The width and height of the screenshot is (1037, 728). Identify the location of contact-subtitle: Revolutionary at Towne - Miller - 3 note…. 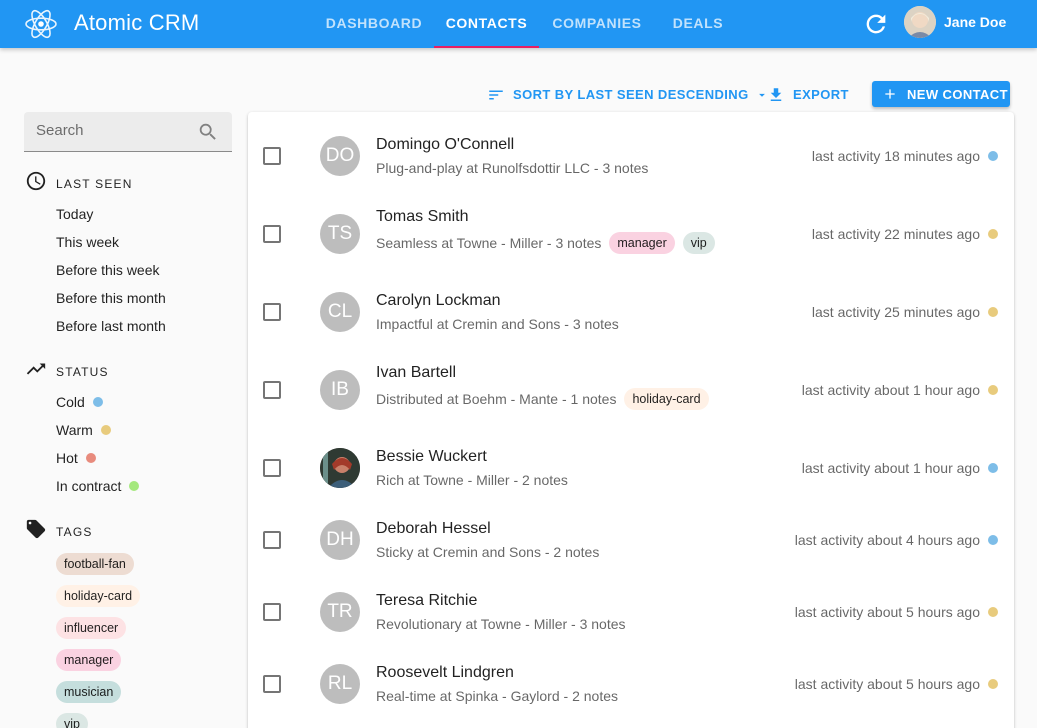
(501, 624).